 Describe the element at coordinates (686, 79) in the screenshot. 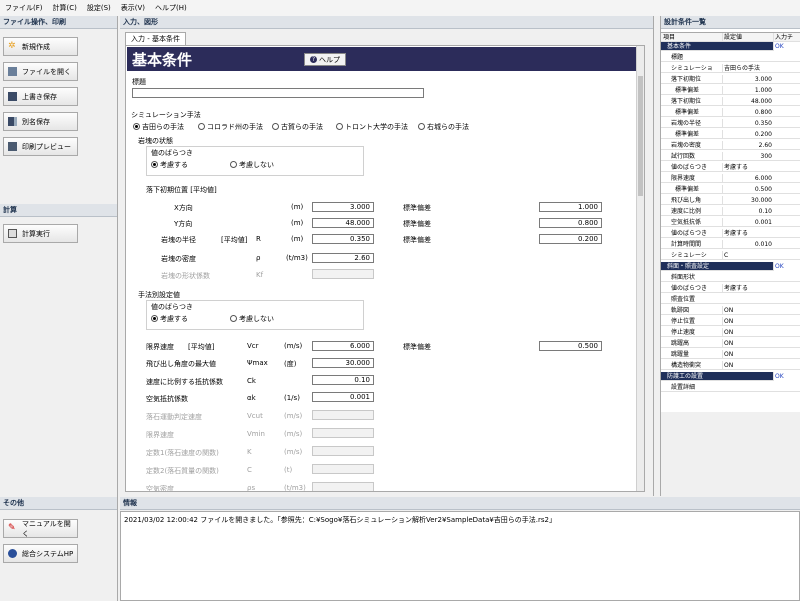

I see `grid-item: 落下初期位` at that location.